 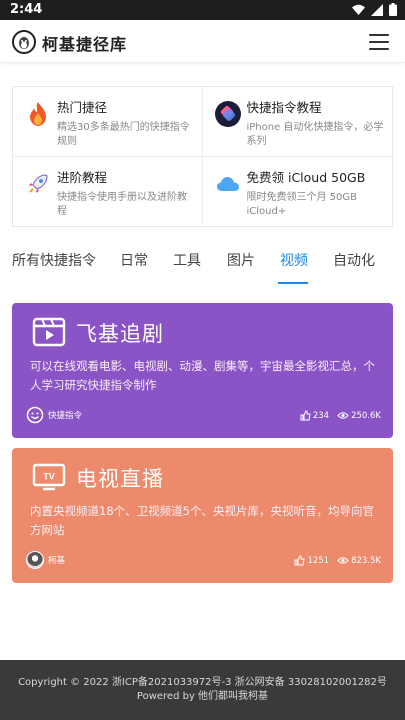 What do you see at coordinates (227, 183) in the screenshot?
I see `cloud-icon` at bounding box center [227, 183].